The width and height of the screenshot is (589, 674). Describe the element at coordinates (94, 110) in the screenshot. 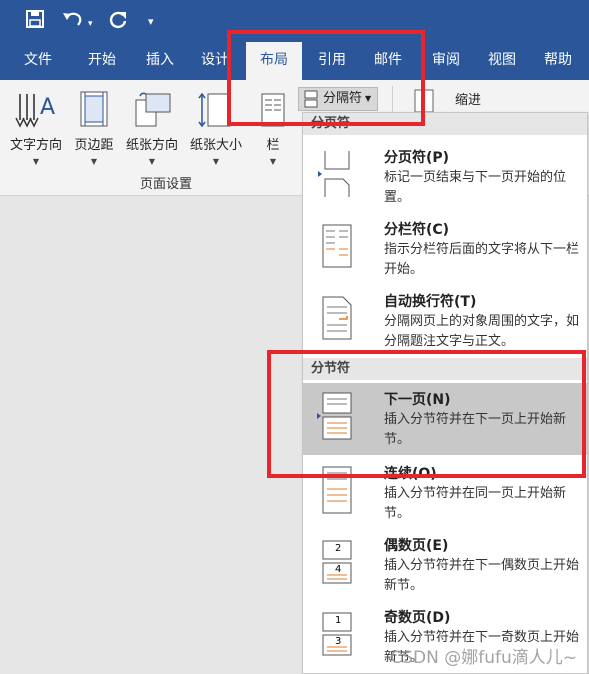

I see `margins-icon` at that location.